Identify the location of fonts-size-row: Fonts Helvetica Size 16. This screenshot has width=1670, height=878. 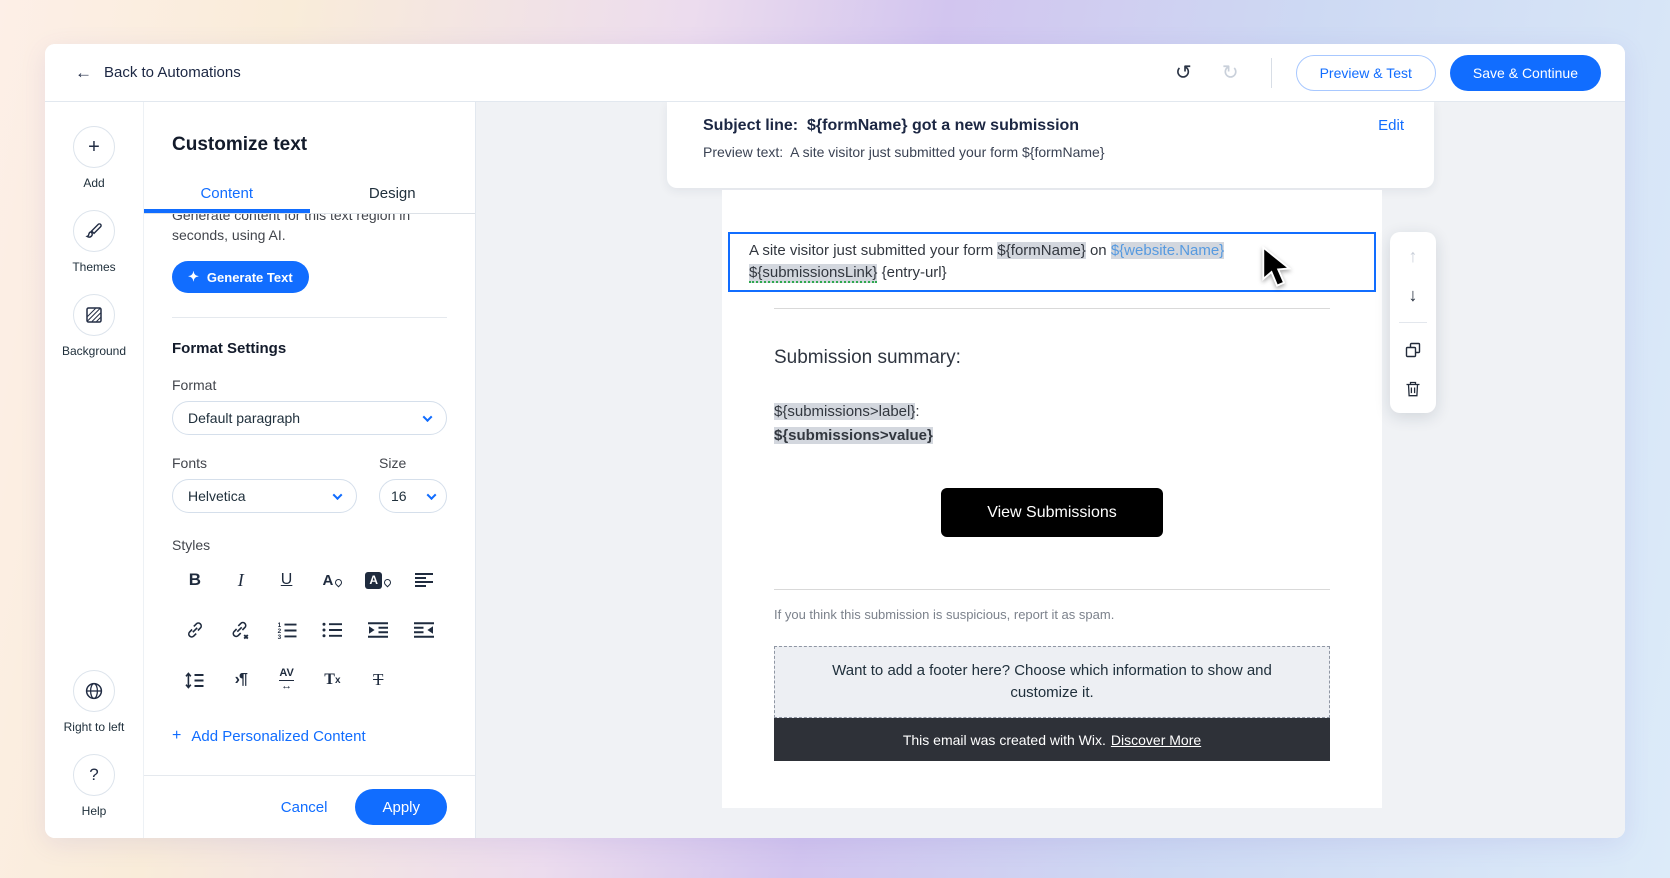
(309, 474).